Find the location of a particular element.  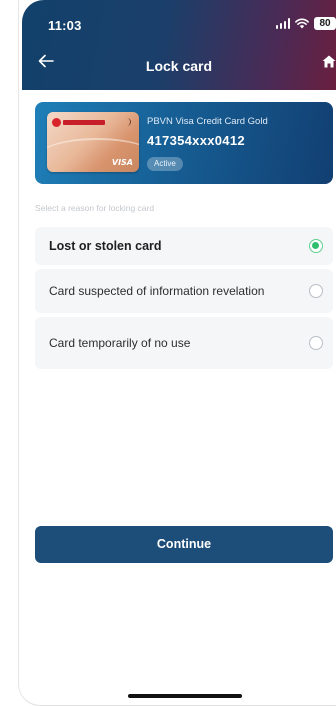

reason-label: Card suspected of information revelation is located at coordinates (157, 291).